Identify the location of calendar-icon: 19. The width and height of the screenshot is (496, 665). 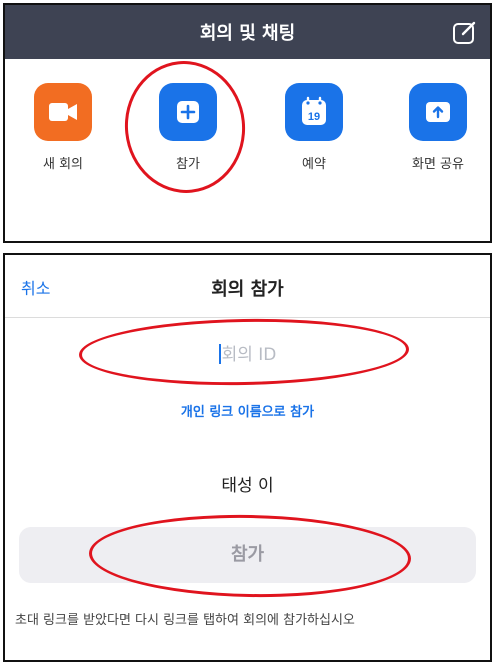
(314, 110).